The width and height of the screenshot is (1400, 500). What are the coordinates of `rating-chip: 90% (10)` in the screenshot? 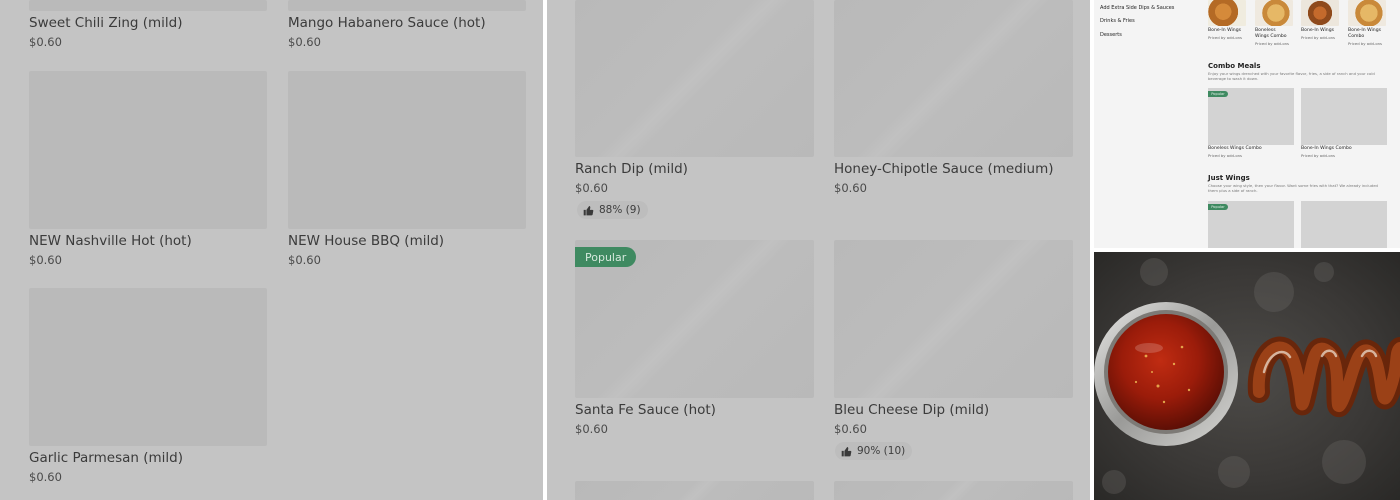 It's located at (874, 451).